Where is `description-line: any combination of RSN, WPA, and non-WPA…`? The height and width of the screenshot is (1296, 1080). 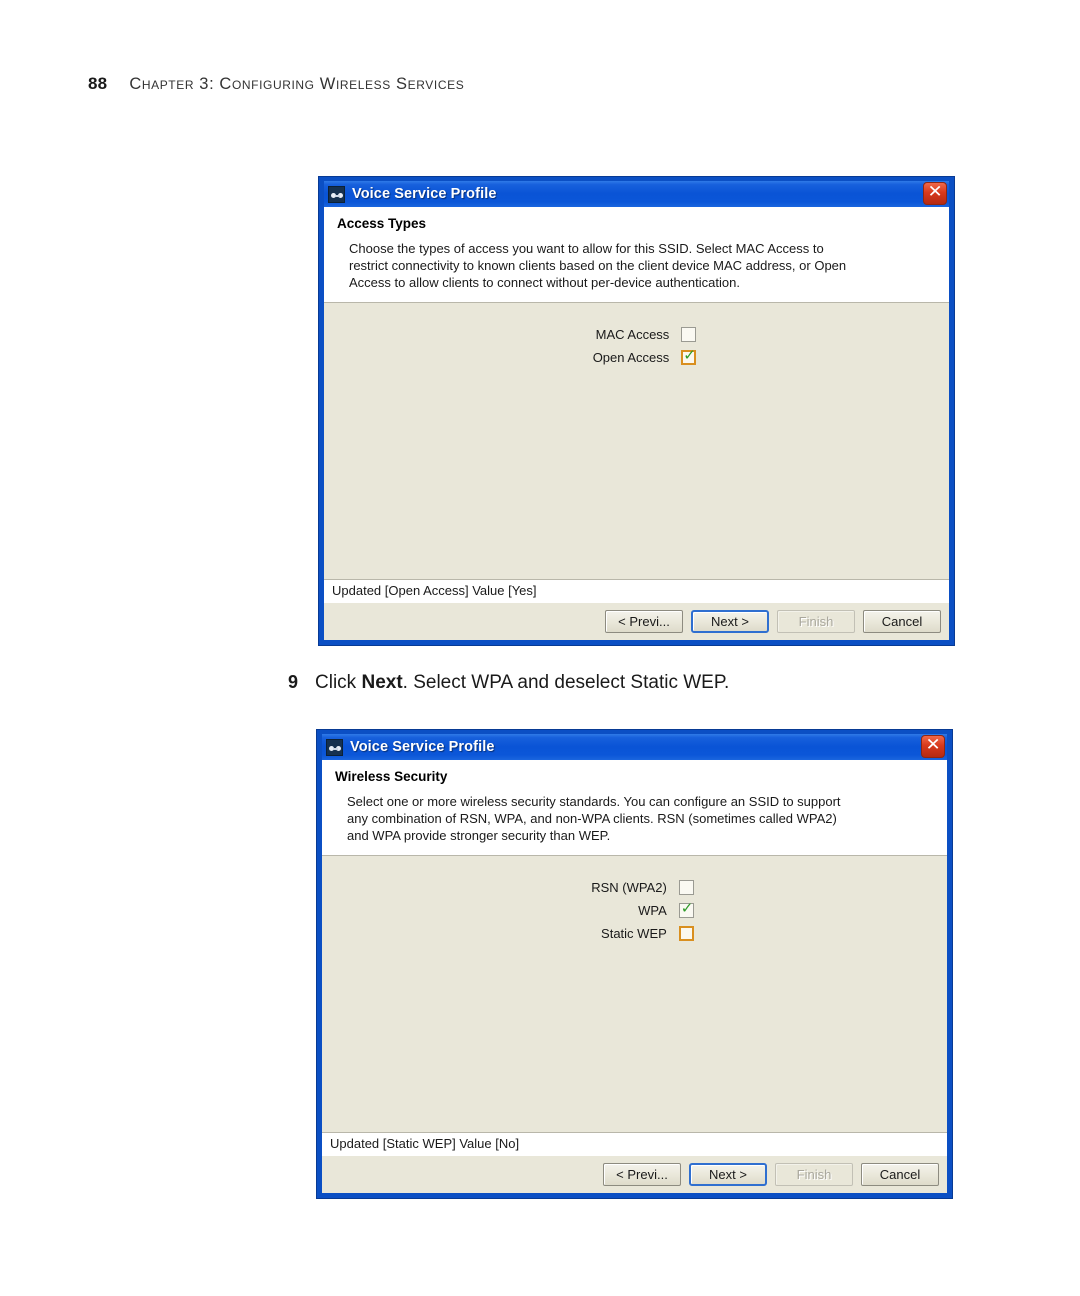 description-line: any combination of RSN, WPA, and non-WPA… is located at coordinates (592, 819).